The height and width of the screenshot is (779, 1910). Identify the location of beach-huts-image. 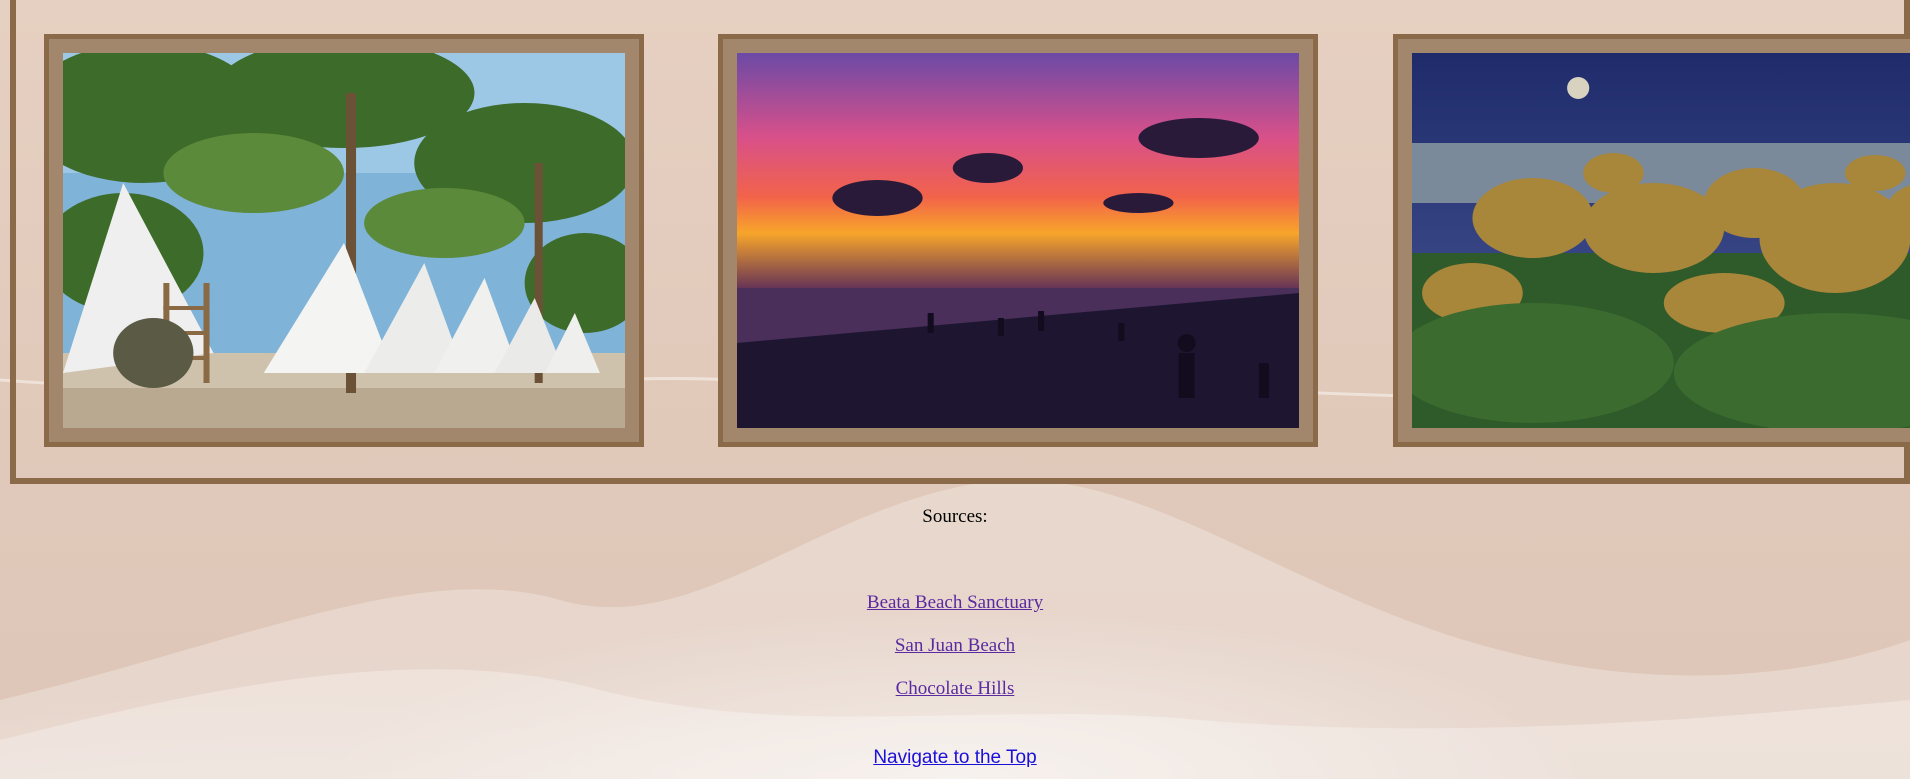
(344, 240).